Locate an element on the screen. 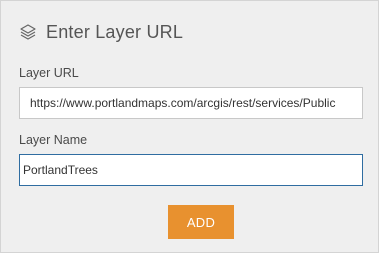  layer-name-input is located at coordinates (191, 170).